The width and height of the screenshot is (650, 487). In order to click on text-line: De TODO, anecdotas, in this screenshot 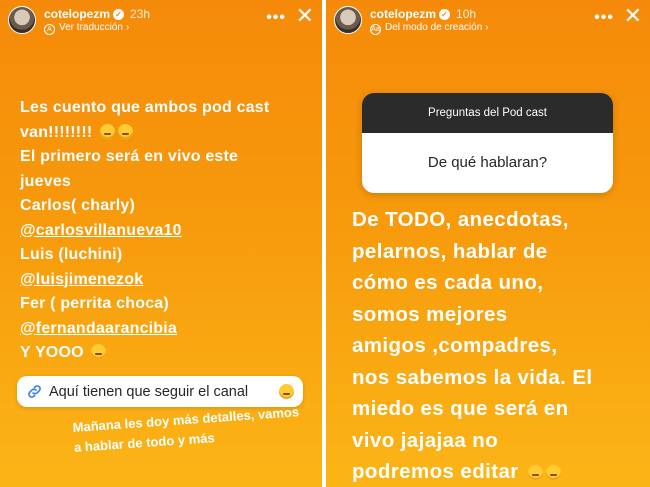, I will do `click(460, 219)`.